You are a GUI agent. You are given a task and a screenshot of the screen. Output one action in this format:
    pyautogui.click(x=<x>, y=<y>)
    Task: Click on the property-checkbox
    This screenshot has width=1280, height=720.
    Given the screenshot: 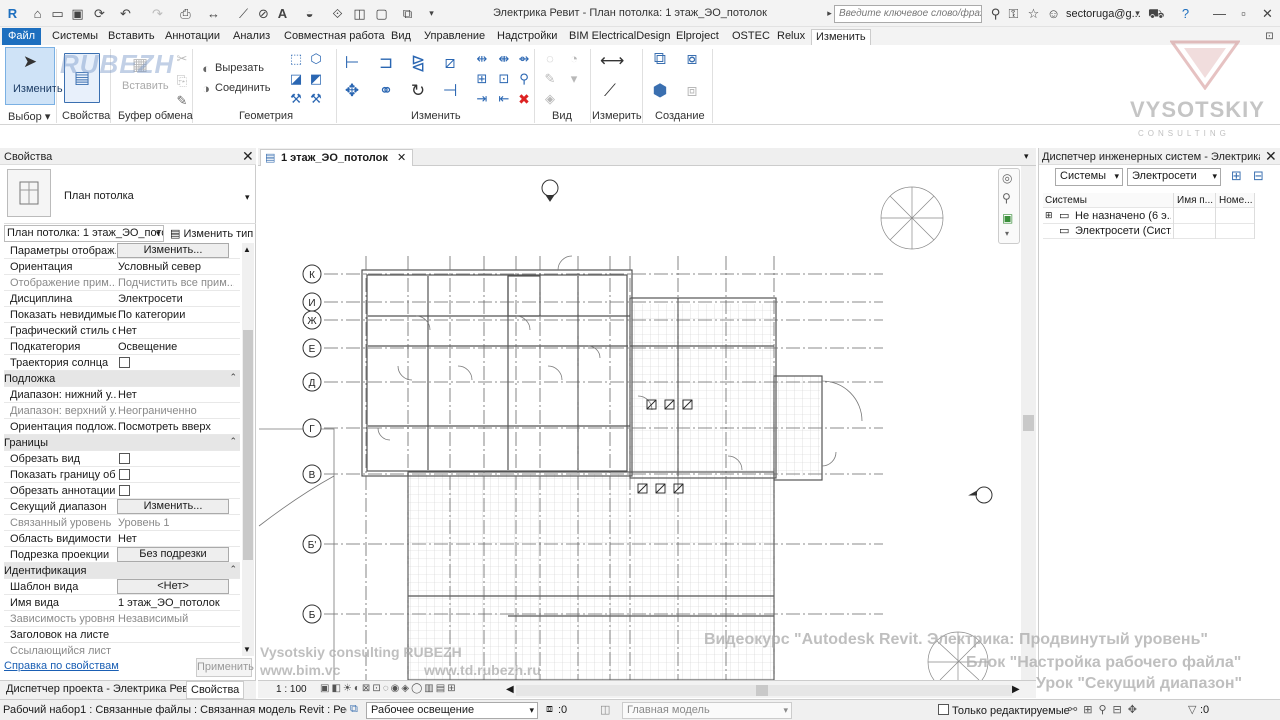 What is the action you would take?
    pyautogui.click(x=124, y=362)
    